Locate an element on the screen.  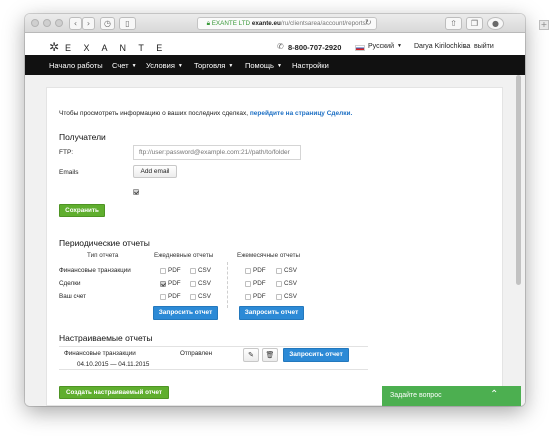
language-selector: Русский ▼ is located at coordinates (385, 46).